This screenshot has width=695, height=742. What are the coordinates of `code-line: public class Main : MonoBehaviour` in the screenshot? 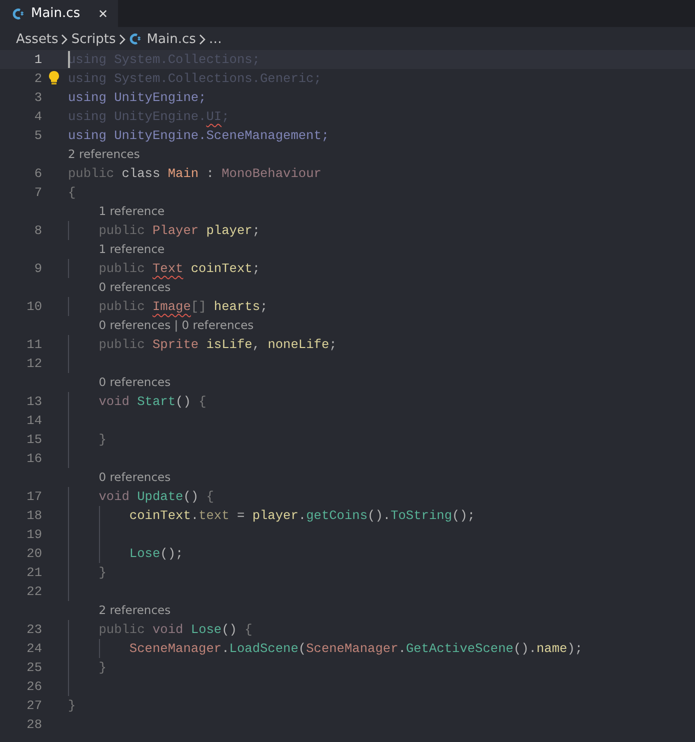 It's located at (195, 174).